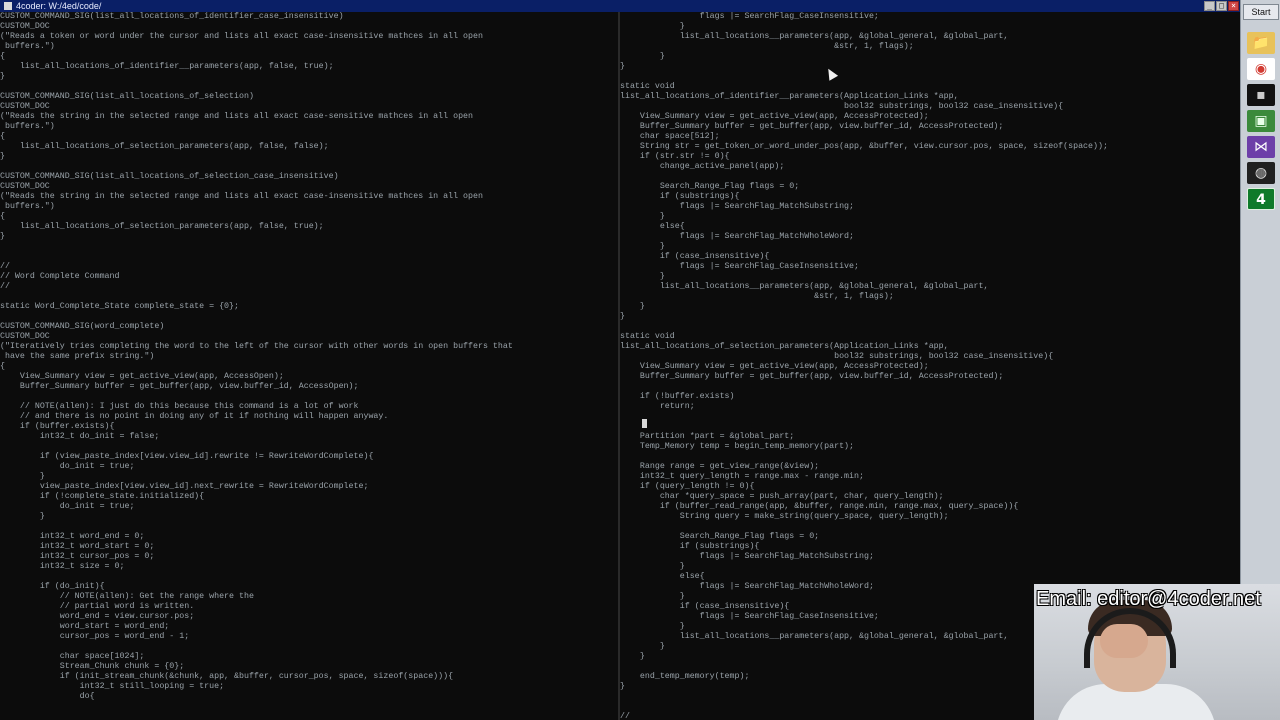 Image resolution: width=1280 pixels, height=720 pixels. What do you see at coordinates (1261, 43) in the screenshot?
I see `file-explorer-icon: 📁` at bounding box center [1261, 43].